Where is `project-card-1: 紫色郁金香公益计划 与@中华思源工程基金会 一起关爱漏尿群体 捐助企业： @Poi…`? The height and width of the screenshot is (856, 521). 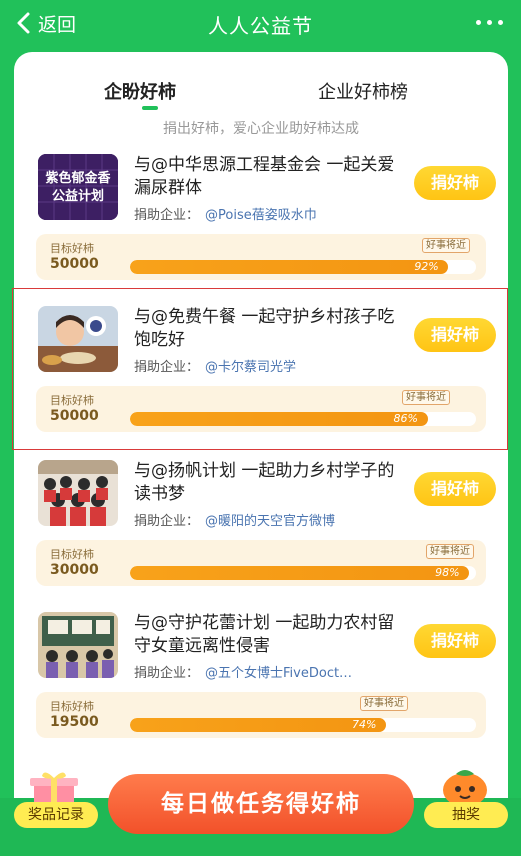
project-card-1: 紫色郁金香公益计划 与@中华思源工程基金会 一起关爱漏尿群体 捐助企业： @Poi… is located at coordinates (266, 224).